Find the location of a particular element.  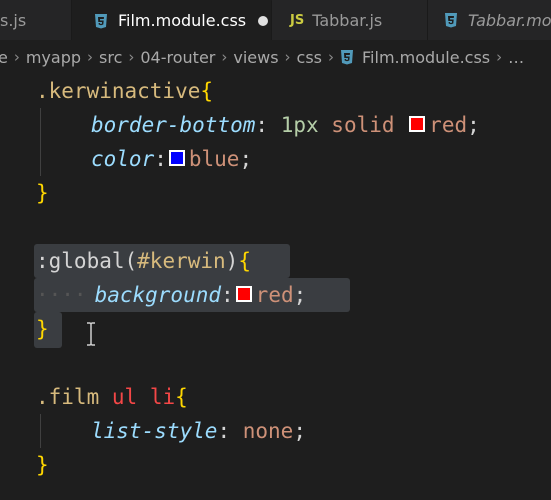

tab-film-module-css: Film.module.css is located at coordinates (172, 20).